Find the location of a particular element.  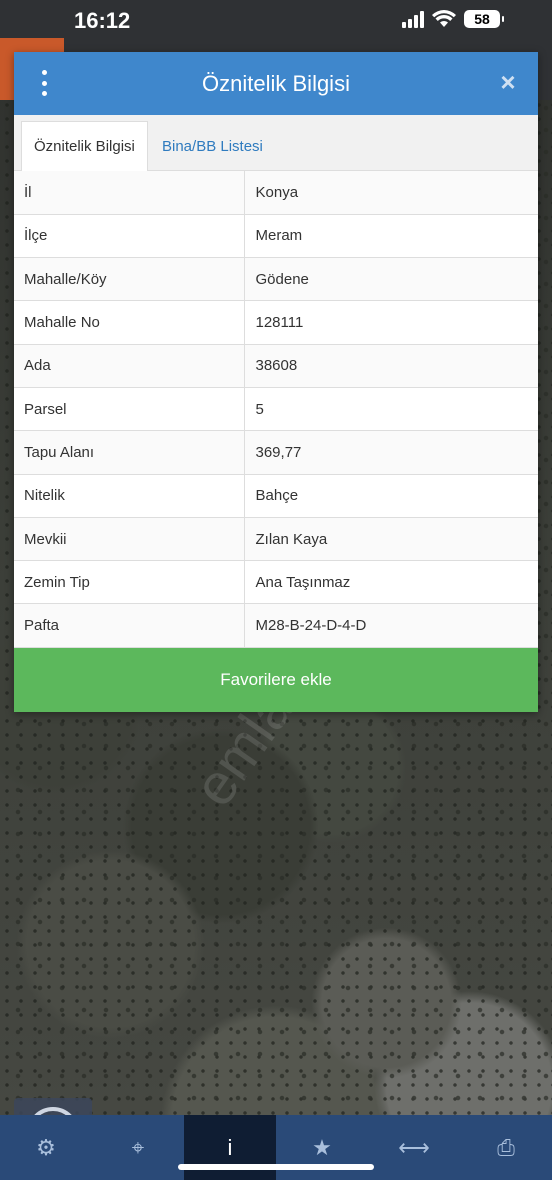

table-row: Zemin Tip Ana Taşınmaz is located at coordinates (276, 582).